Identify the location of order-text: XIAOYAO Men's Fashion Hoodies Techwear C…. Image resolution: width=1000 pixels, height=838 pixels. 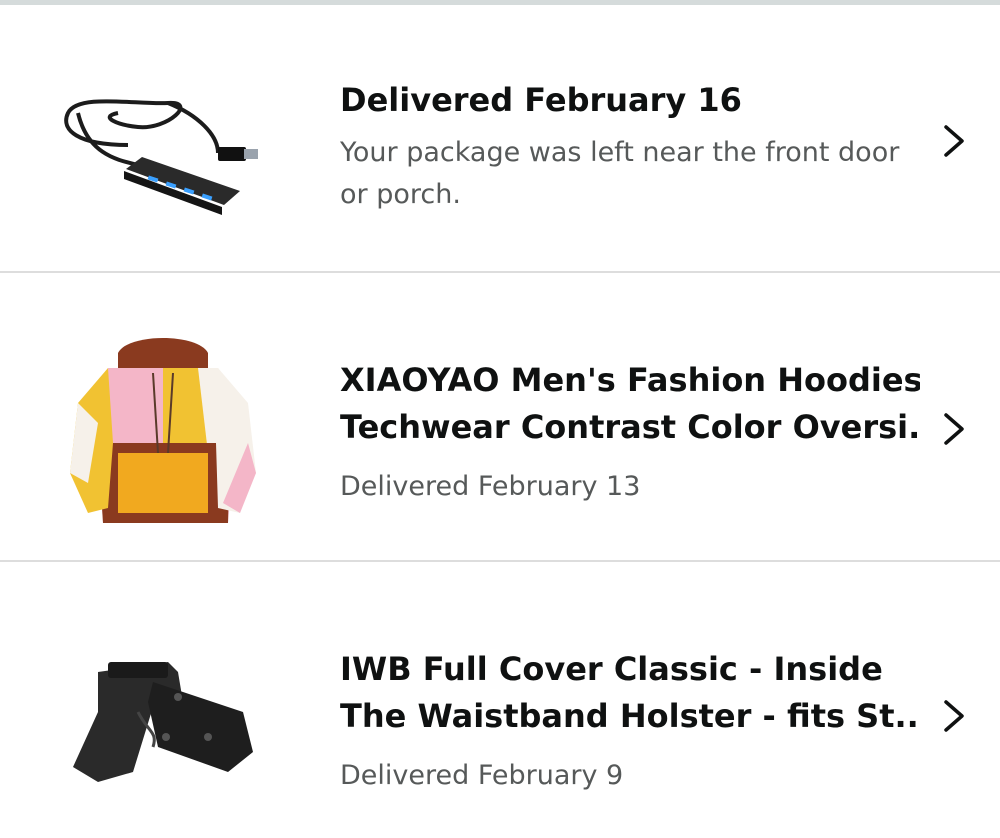
(630, 432).